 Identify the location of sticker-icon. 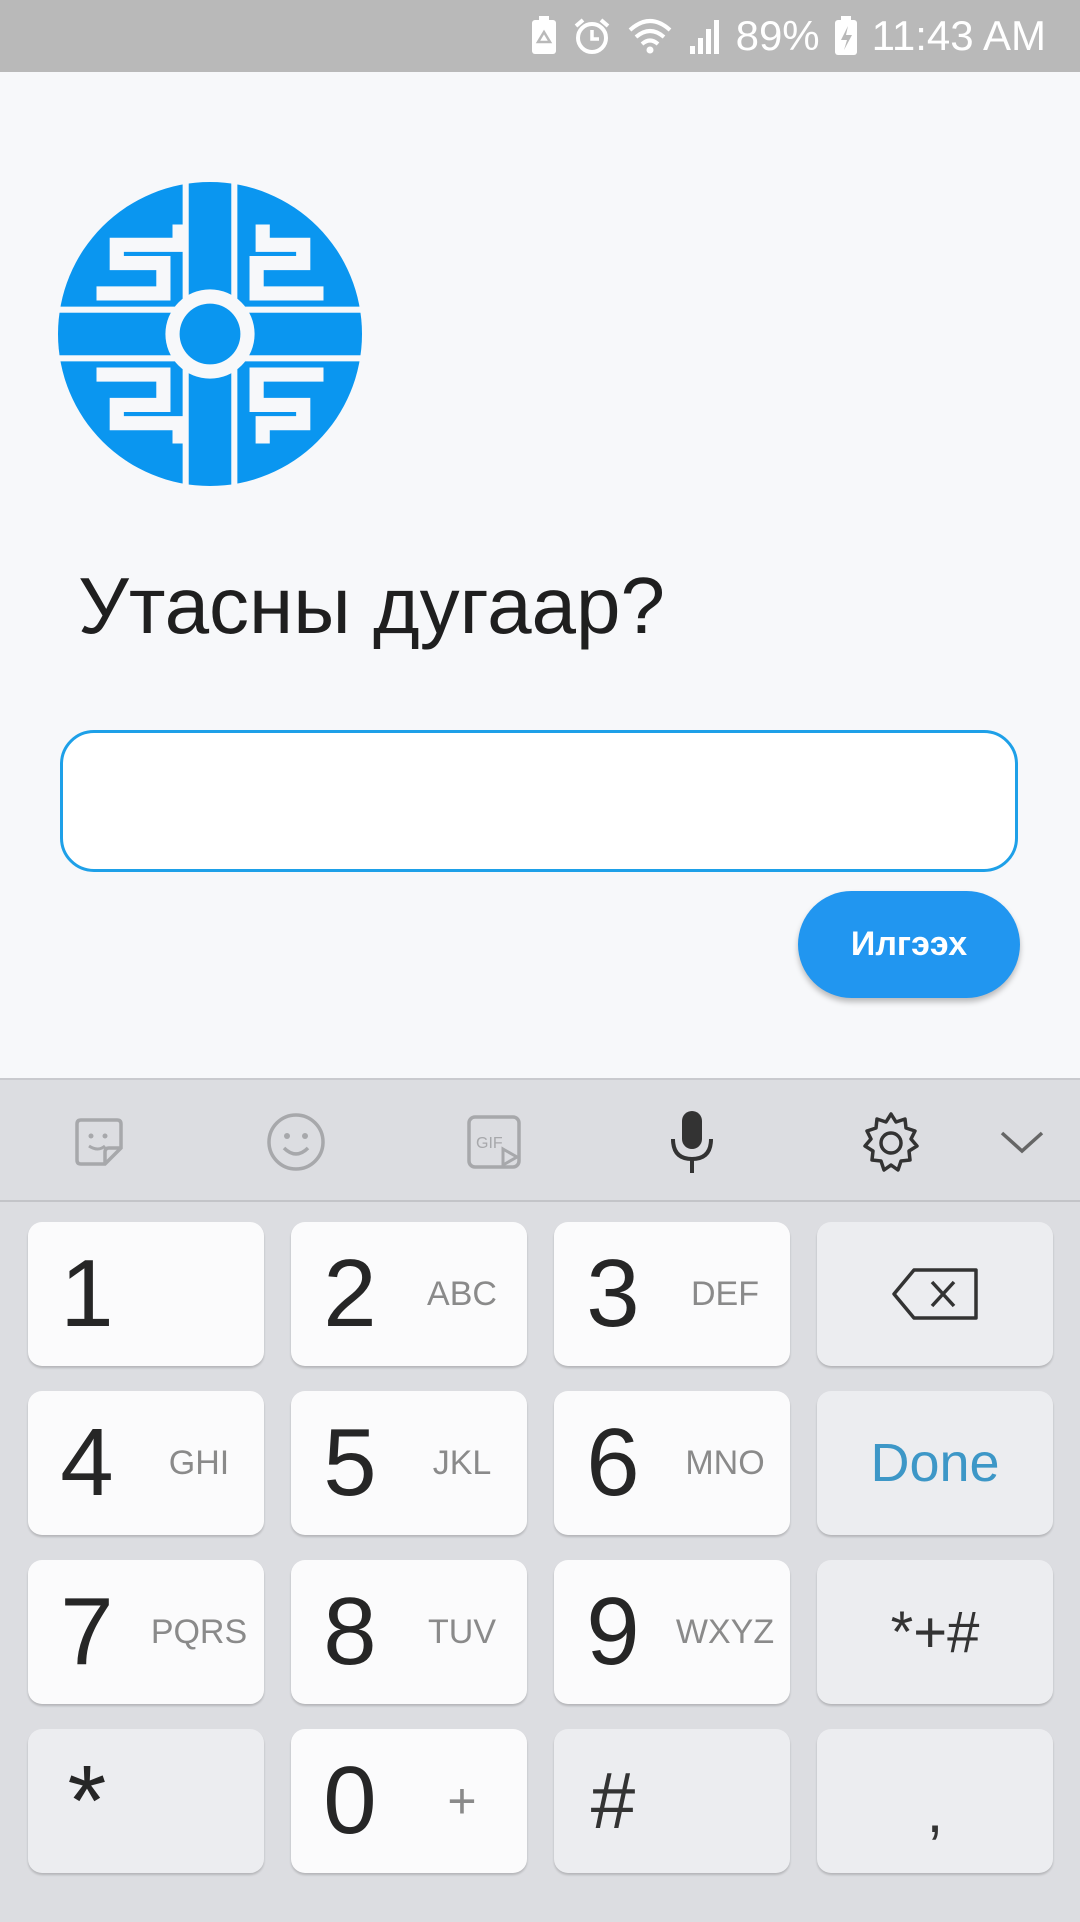
(99, 1142).